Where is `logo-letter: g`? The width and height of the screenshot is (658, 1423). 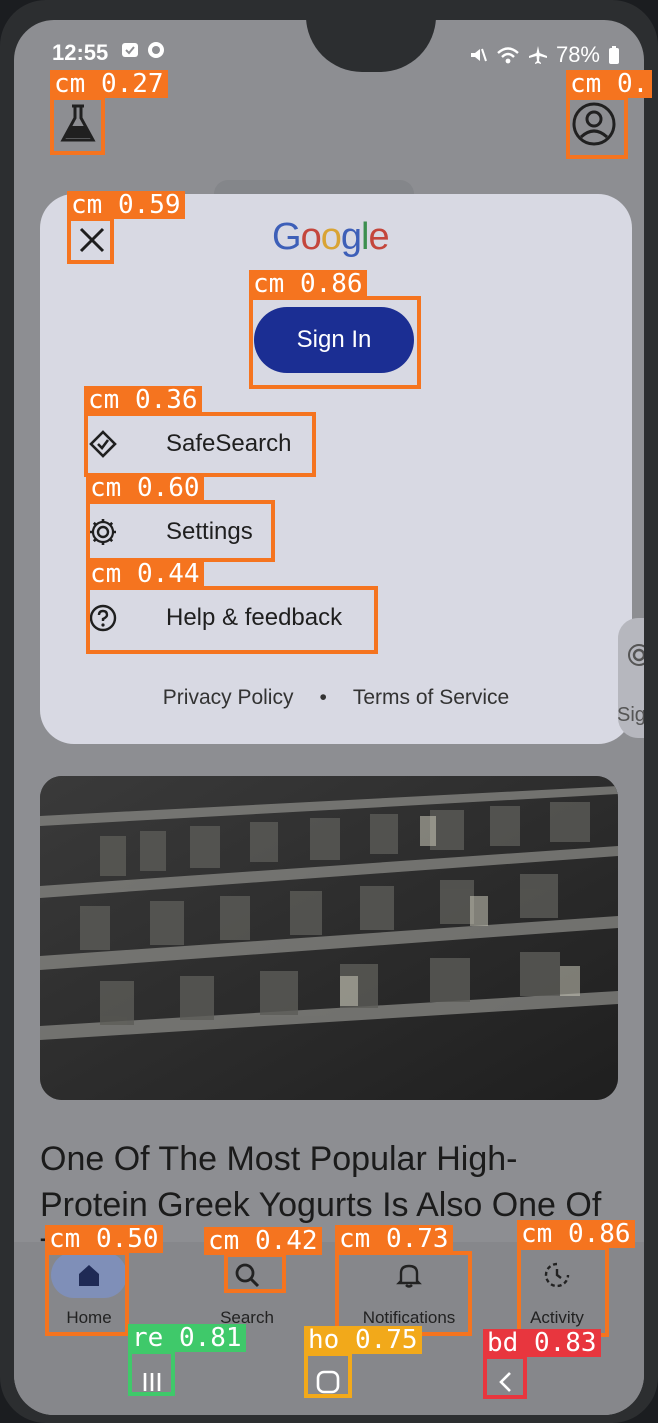
logo-letter: g is located at coordinates (351, 237).